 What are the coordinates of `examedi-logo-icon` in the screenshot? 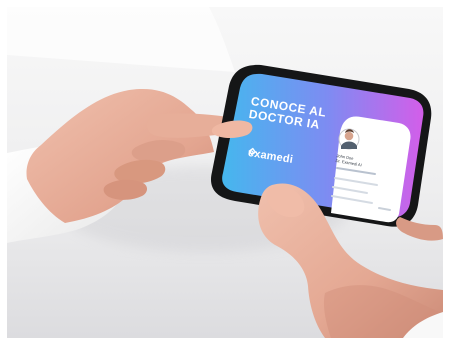 It's located at (252, 151).